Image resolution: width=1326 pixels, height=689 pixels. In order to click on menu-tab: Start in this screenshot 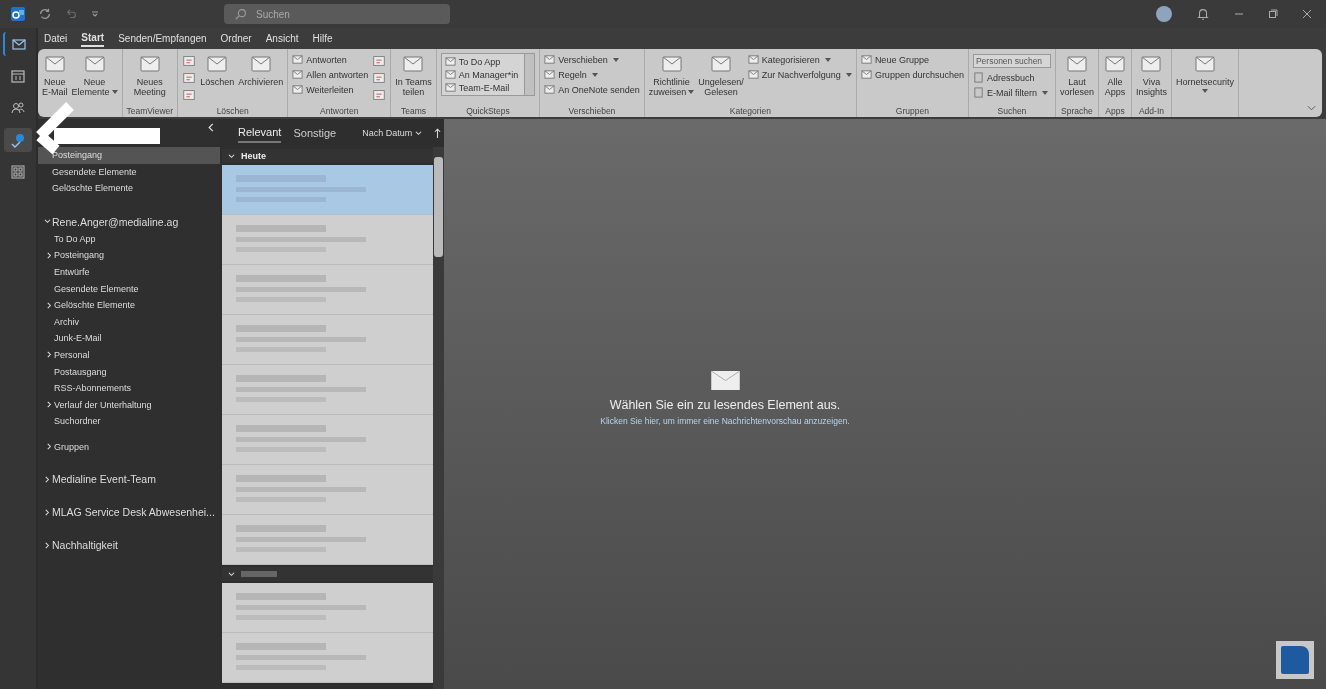, I will do `click(93, 38)`.